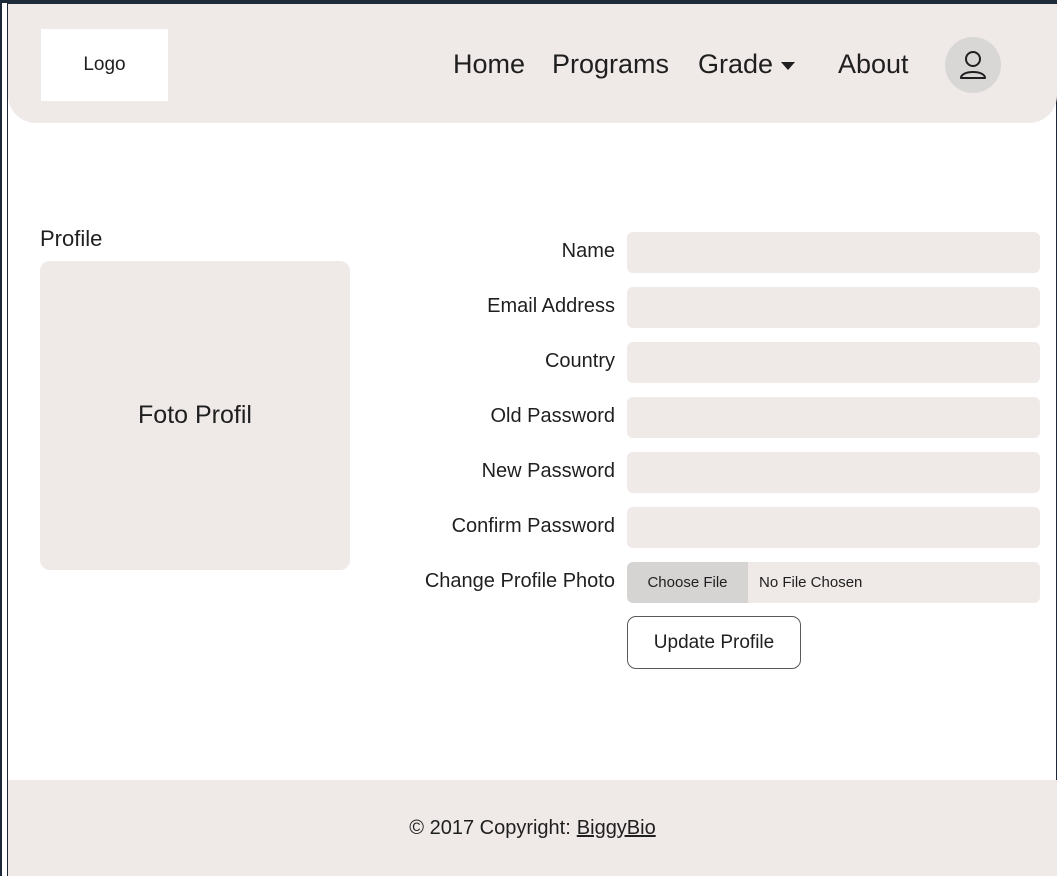  Describe the element at coordinates (610, 64) in the screenshot. I see `nav-programs-link: Programs` at that location.